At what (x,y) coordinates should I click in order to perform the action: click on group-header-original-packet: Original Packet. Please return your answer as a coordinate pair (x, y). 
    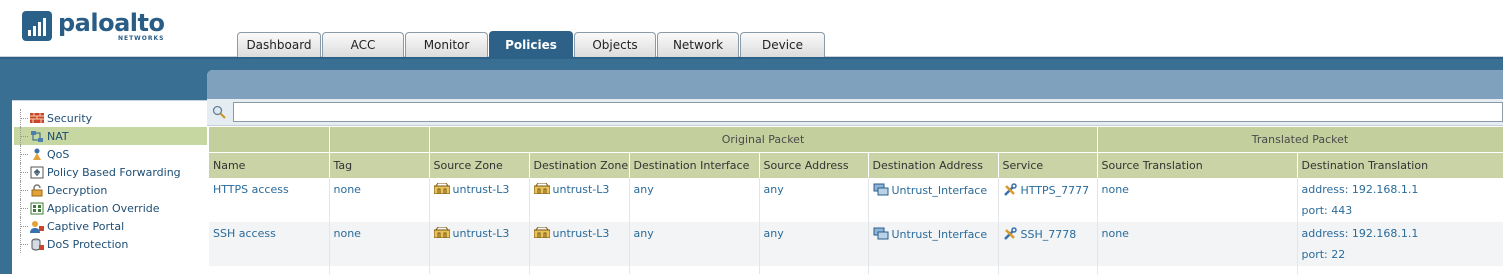
    Looking at the image, I should click on (763, 139).